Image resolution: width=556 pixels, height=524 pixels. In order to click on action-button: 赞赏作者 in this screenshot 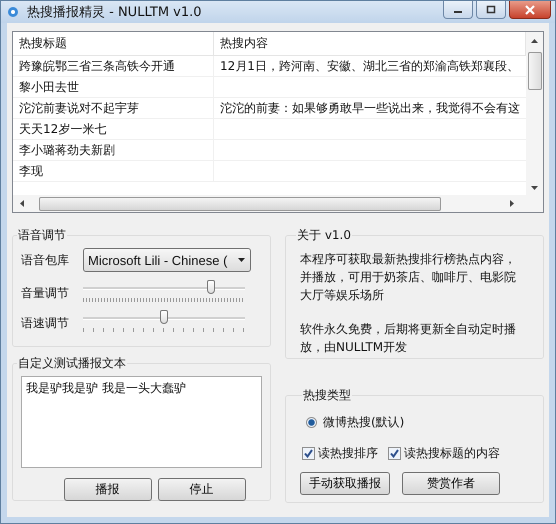, I will do `click(451, 483)`.